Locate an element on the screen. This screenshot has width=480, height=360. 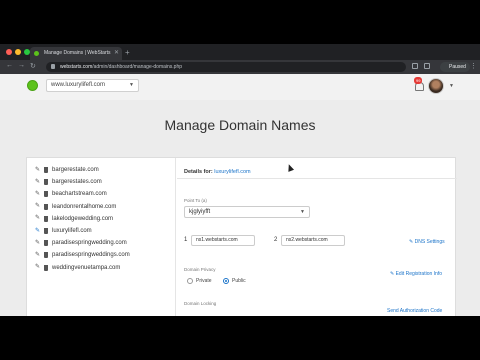
domain-name: paradisespringwedding.com is located at coordinates (89, 243).